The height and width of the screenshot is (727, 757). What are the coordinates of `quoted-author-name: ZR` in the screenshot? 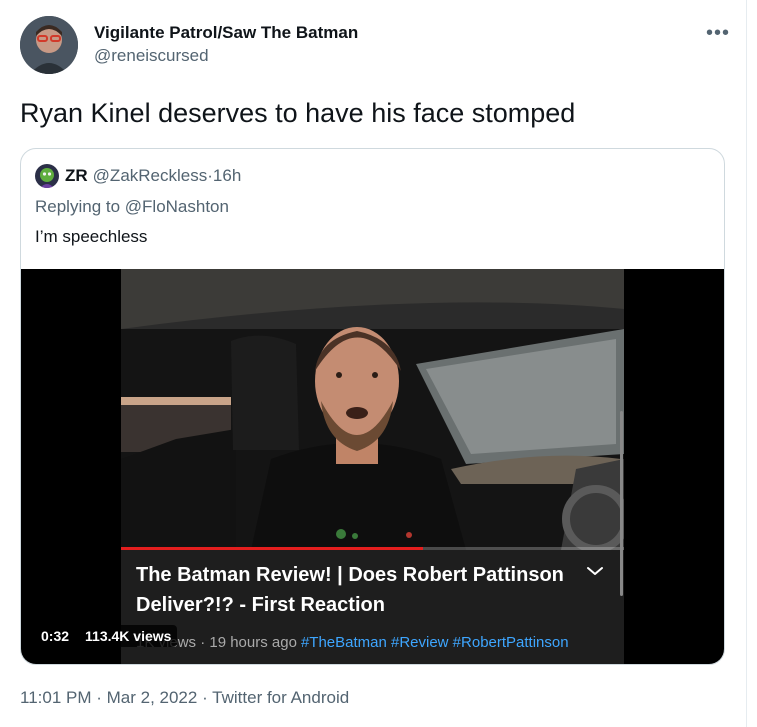 It's located at (76, 175).